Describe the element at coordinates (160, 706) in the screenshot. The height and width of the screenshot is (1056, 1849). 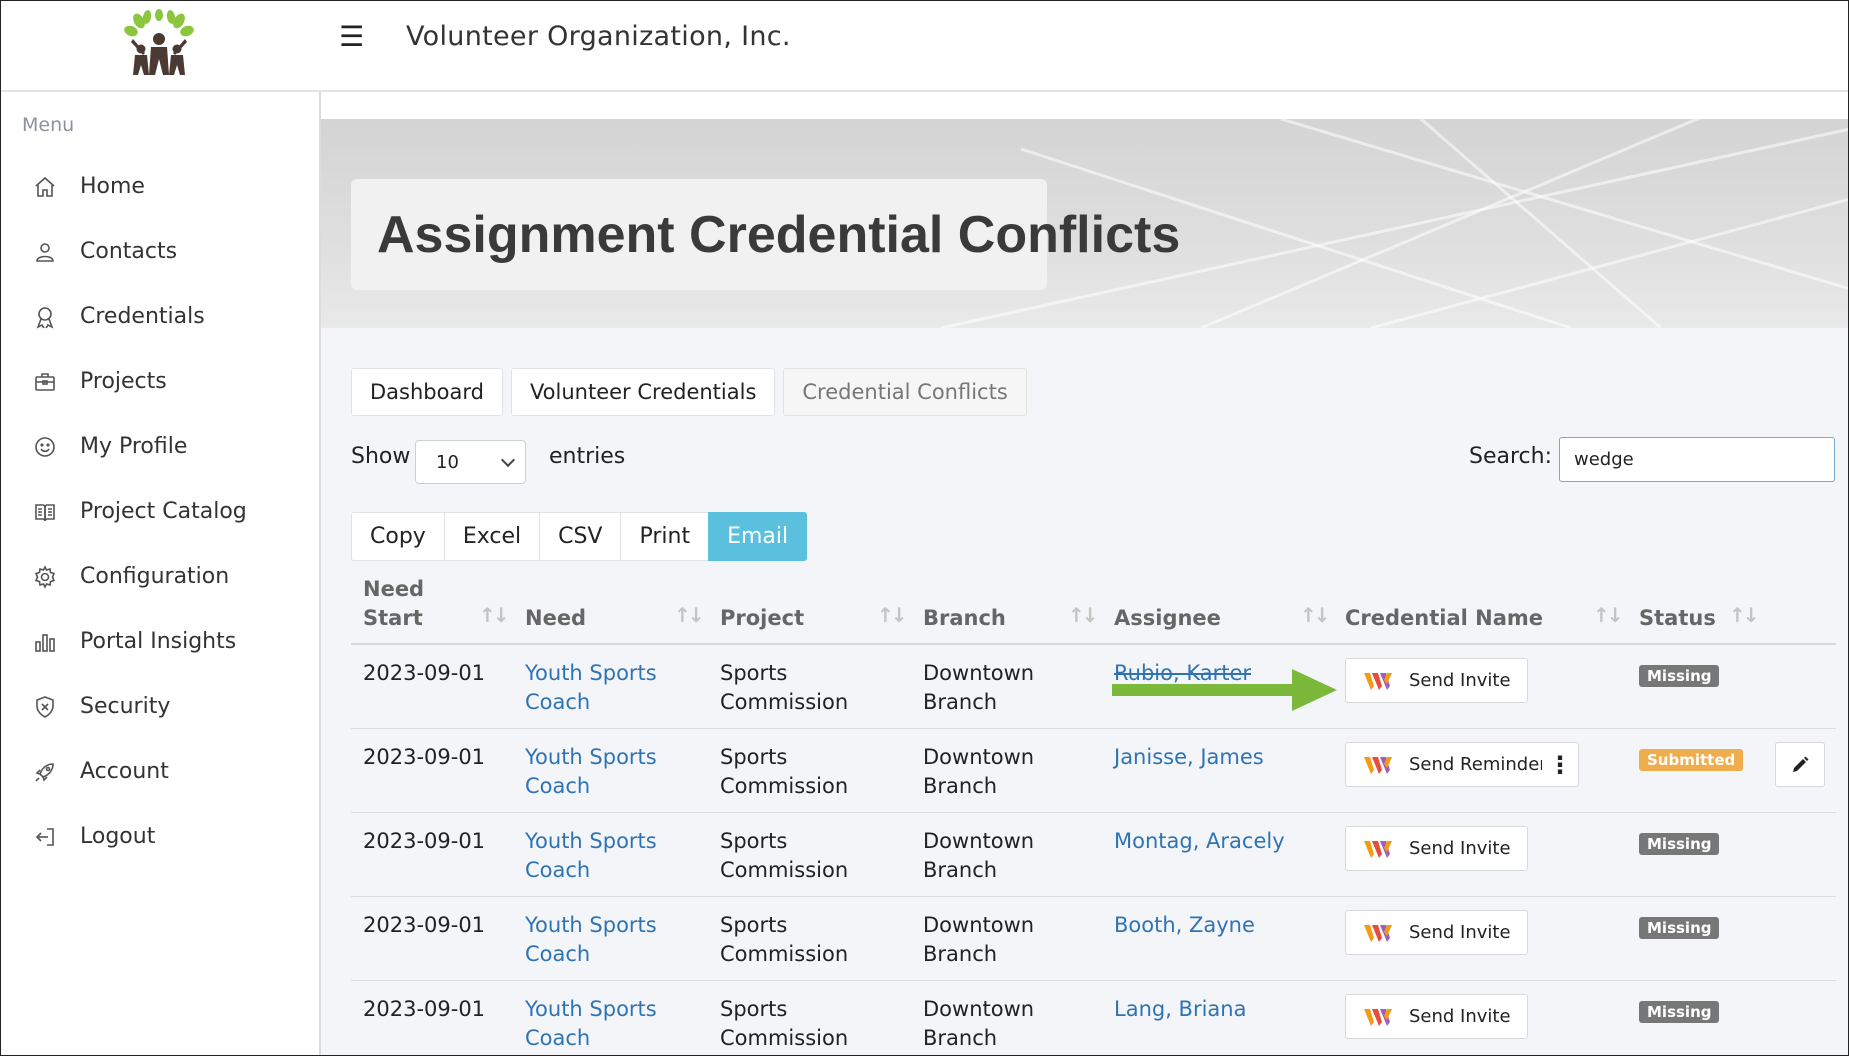
I see `sidebar-item-security: Security` at that location.